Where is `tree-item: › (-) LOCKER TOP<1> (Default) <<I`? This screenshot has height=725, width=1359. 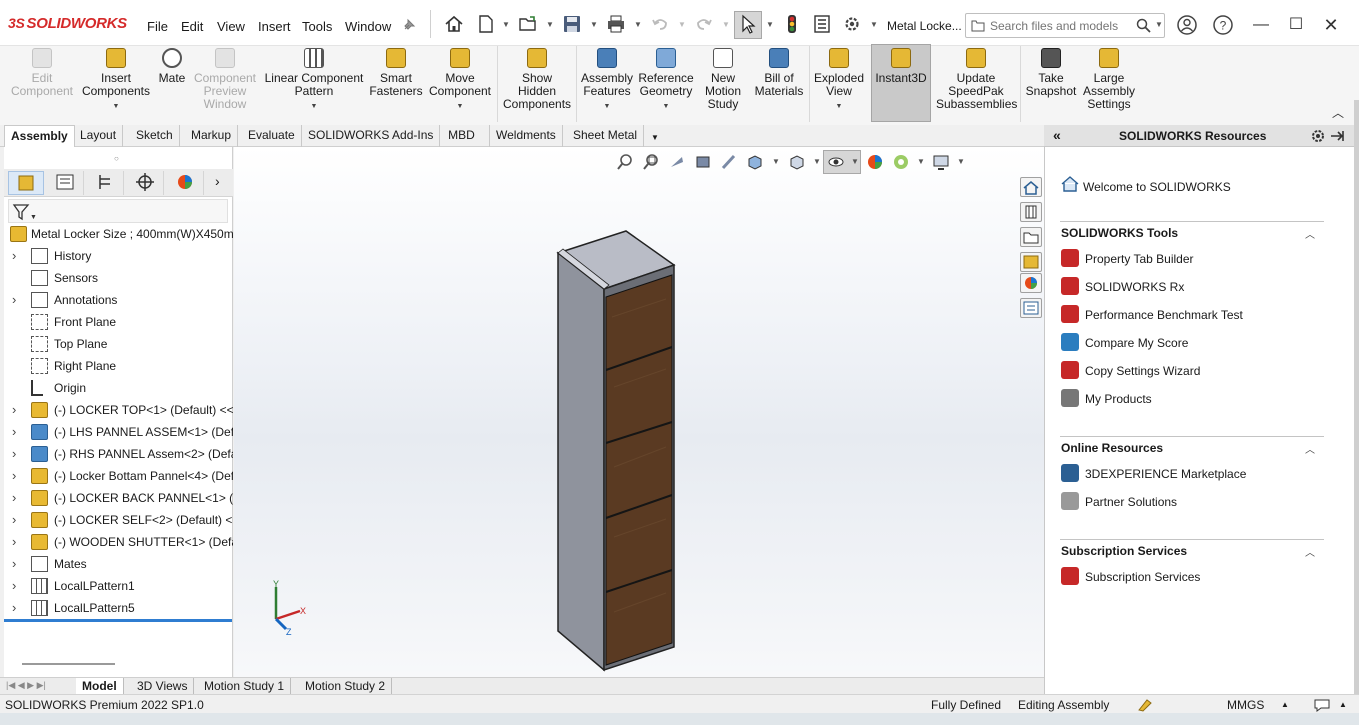
tree-item: › (-) LOCKER TOP<1> (Default) <<I is located at coordinates (118, 410).